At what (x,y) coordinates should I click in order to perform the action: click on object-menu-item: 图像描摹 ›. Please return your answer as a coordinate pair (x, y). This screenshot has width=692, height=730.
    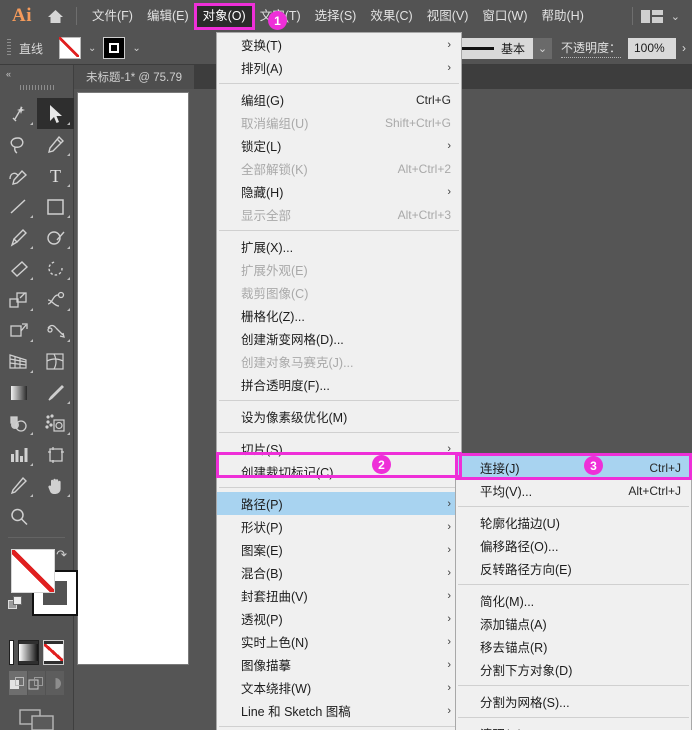
    Looking at the image, I should click on (339, 664).